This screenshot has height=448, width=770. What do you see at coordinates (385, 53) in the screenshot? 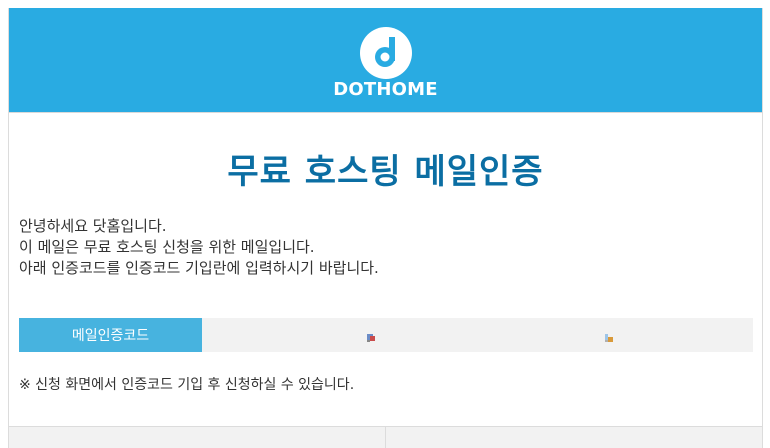
I see `dothome-logo-icon` at bounding box center [385, 53].